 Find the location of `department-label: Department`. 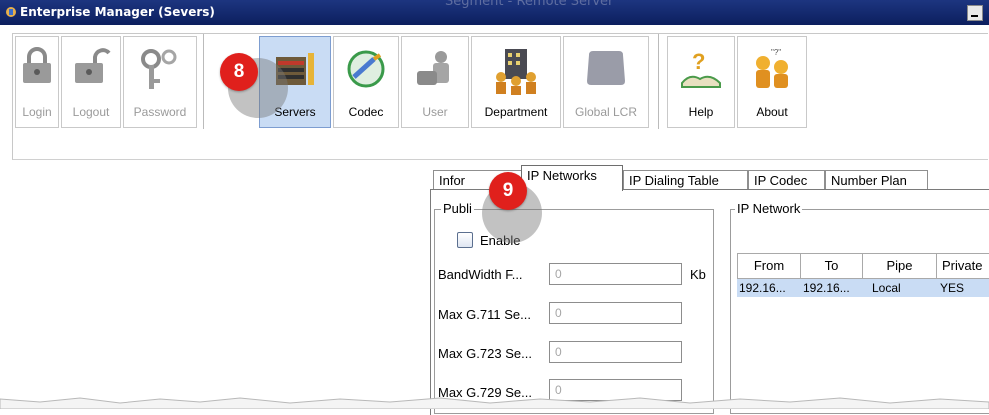

department-label: Department is located at coordinates (516, 112).